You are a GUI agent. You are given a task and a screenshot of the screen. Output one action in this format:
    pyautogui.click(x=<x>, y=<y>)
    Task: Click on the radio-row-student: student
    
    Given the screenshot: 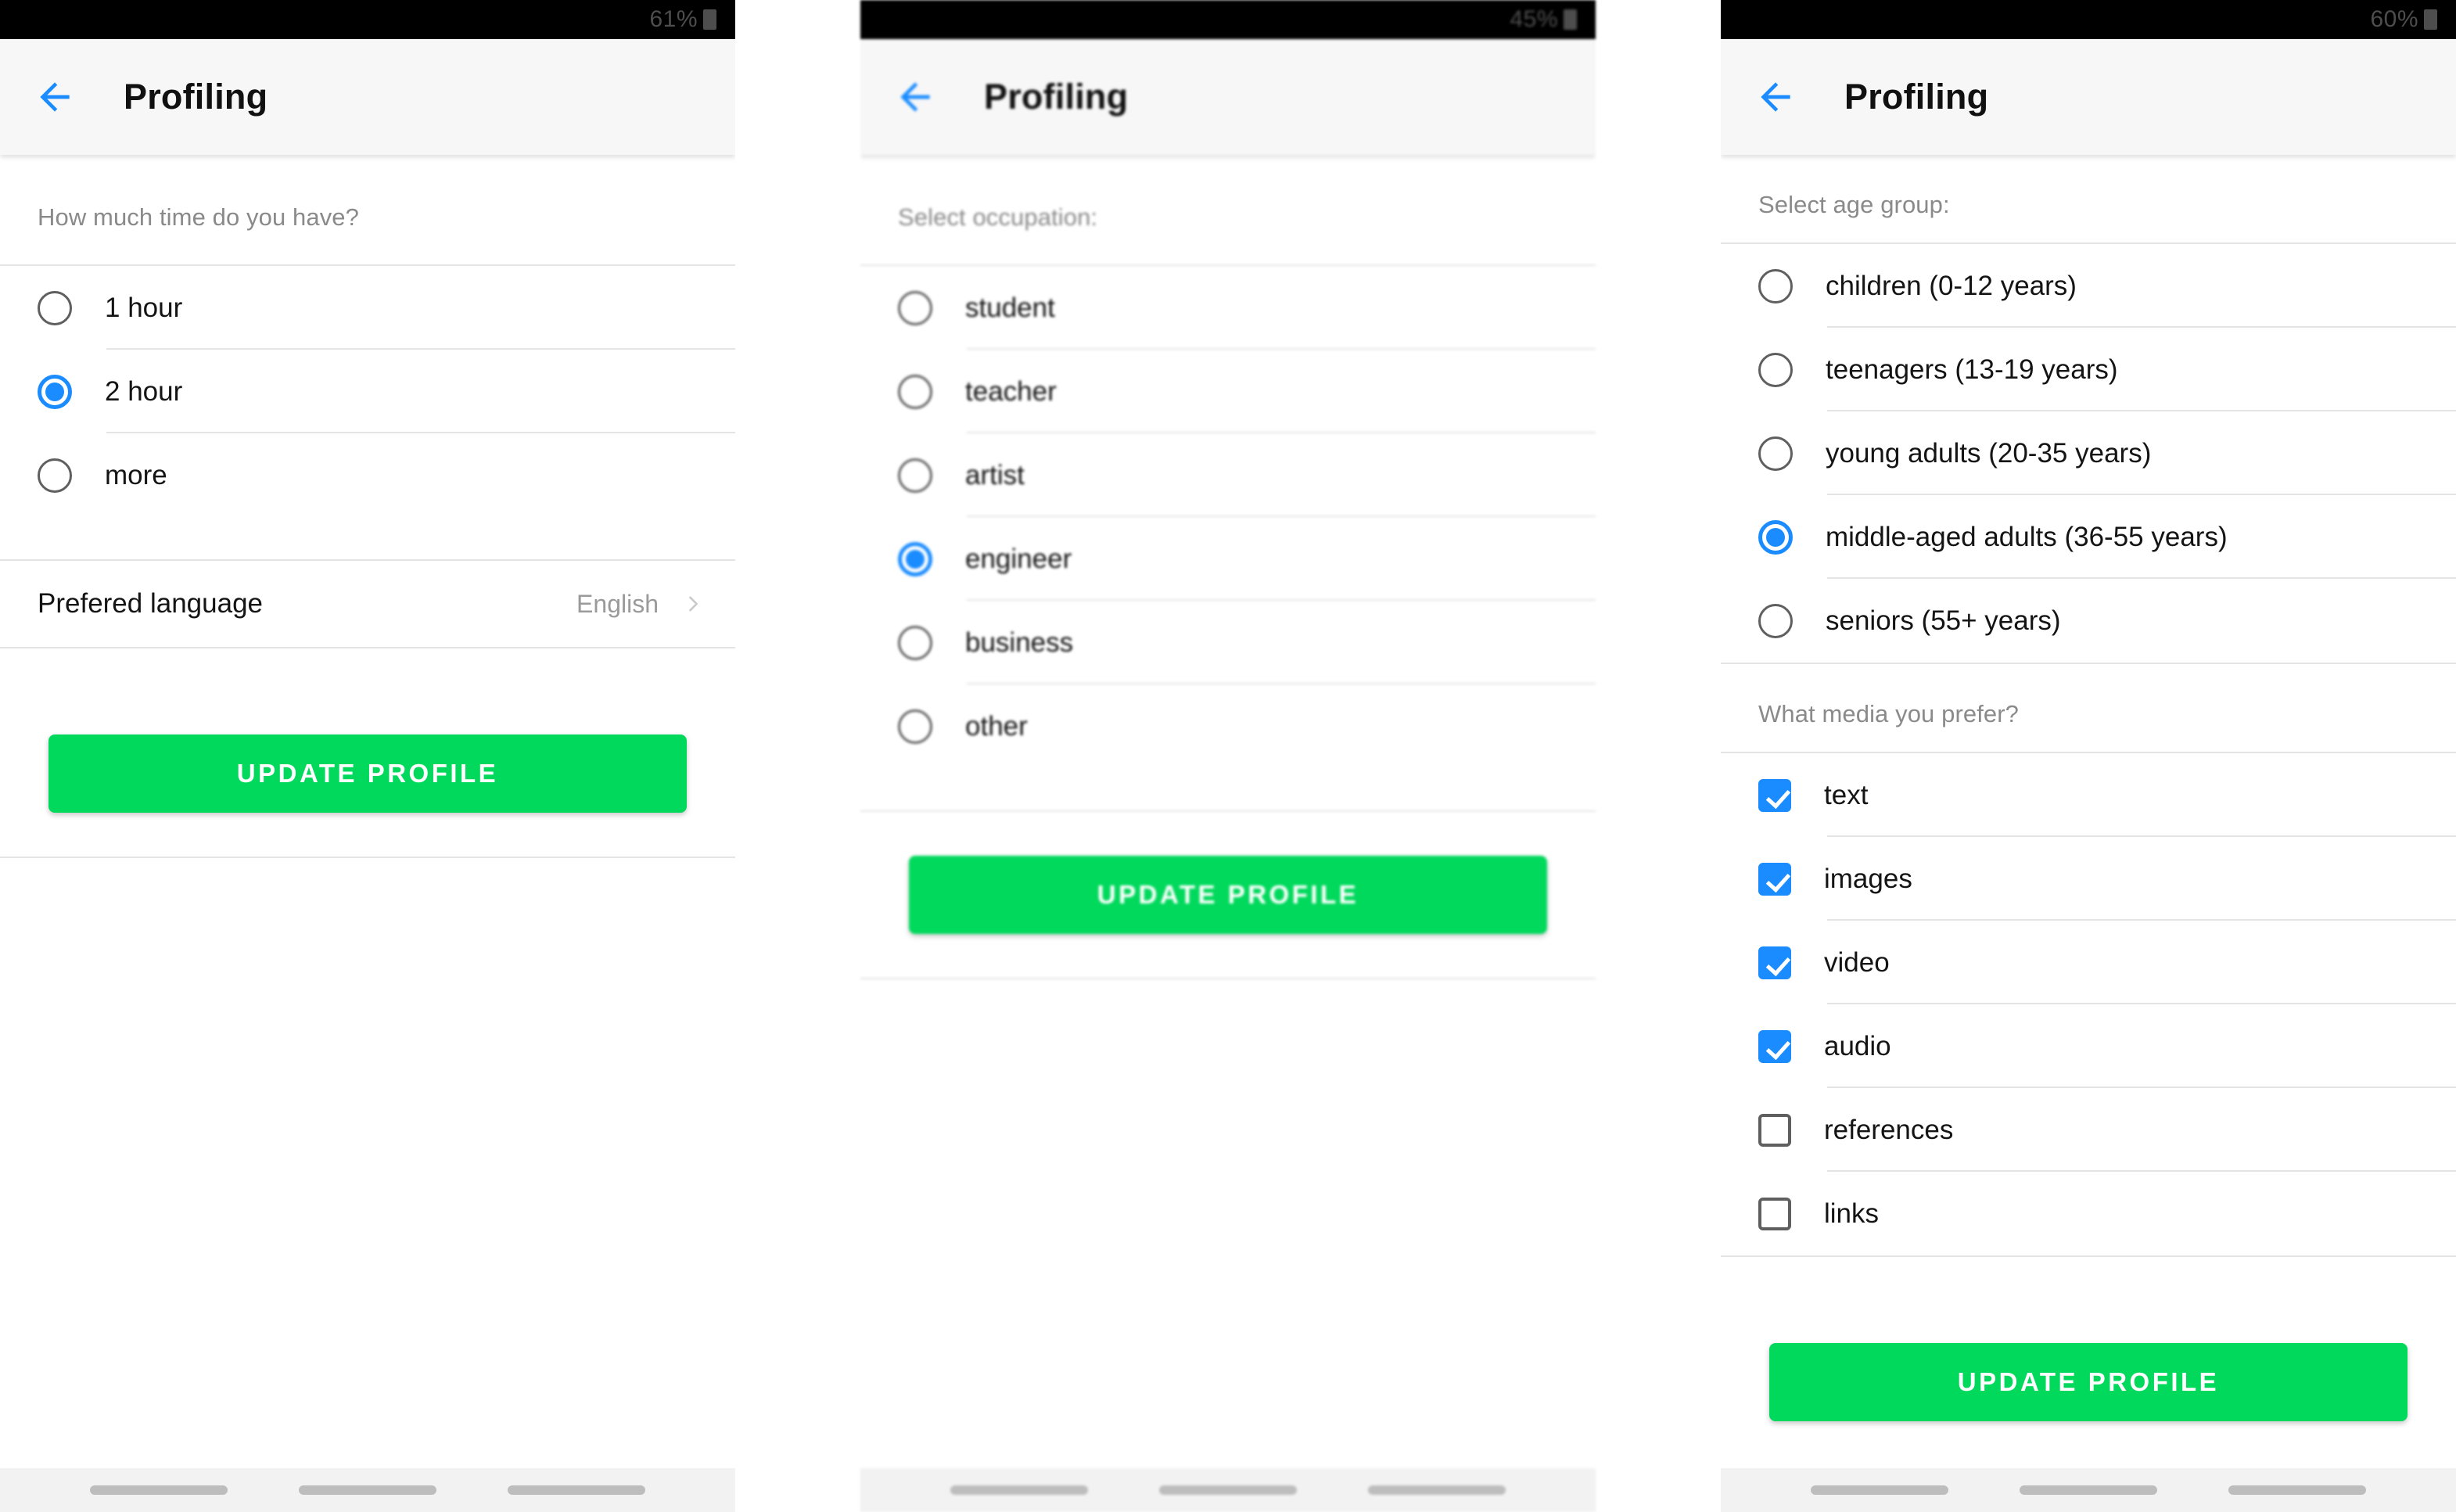 What is the action you would take?
    pyautogui.click(x=1228, y=308)
    